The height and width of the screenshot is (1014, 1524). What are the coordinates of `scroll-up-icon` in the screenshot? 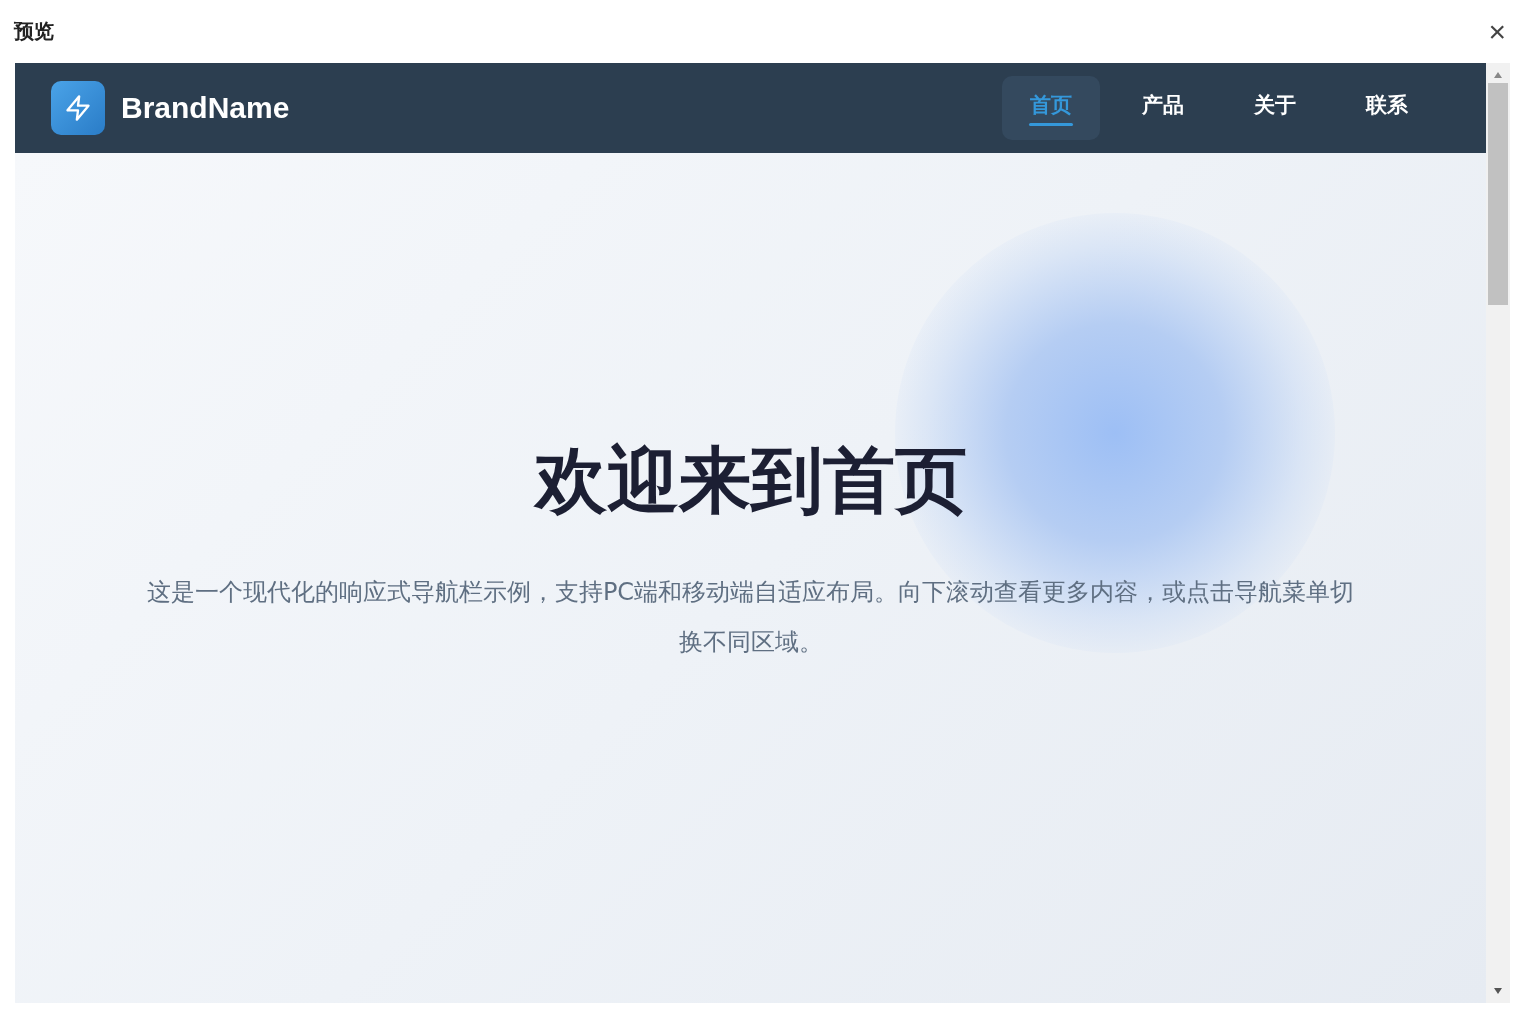 It's located at (1498, 75).